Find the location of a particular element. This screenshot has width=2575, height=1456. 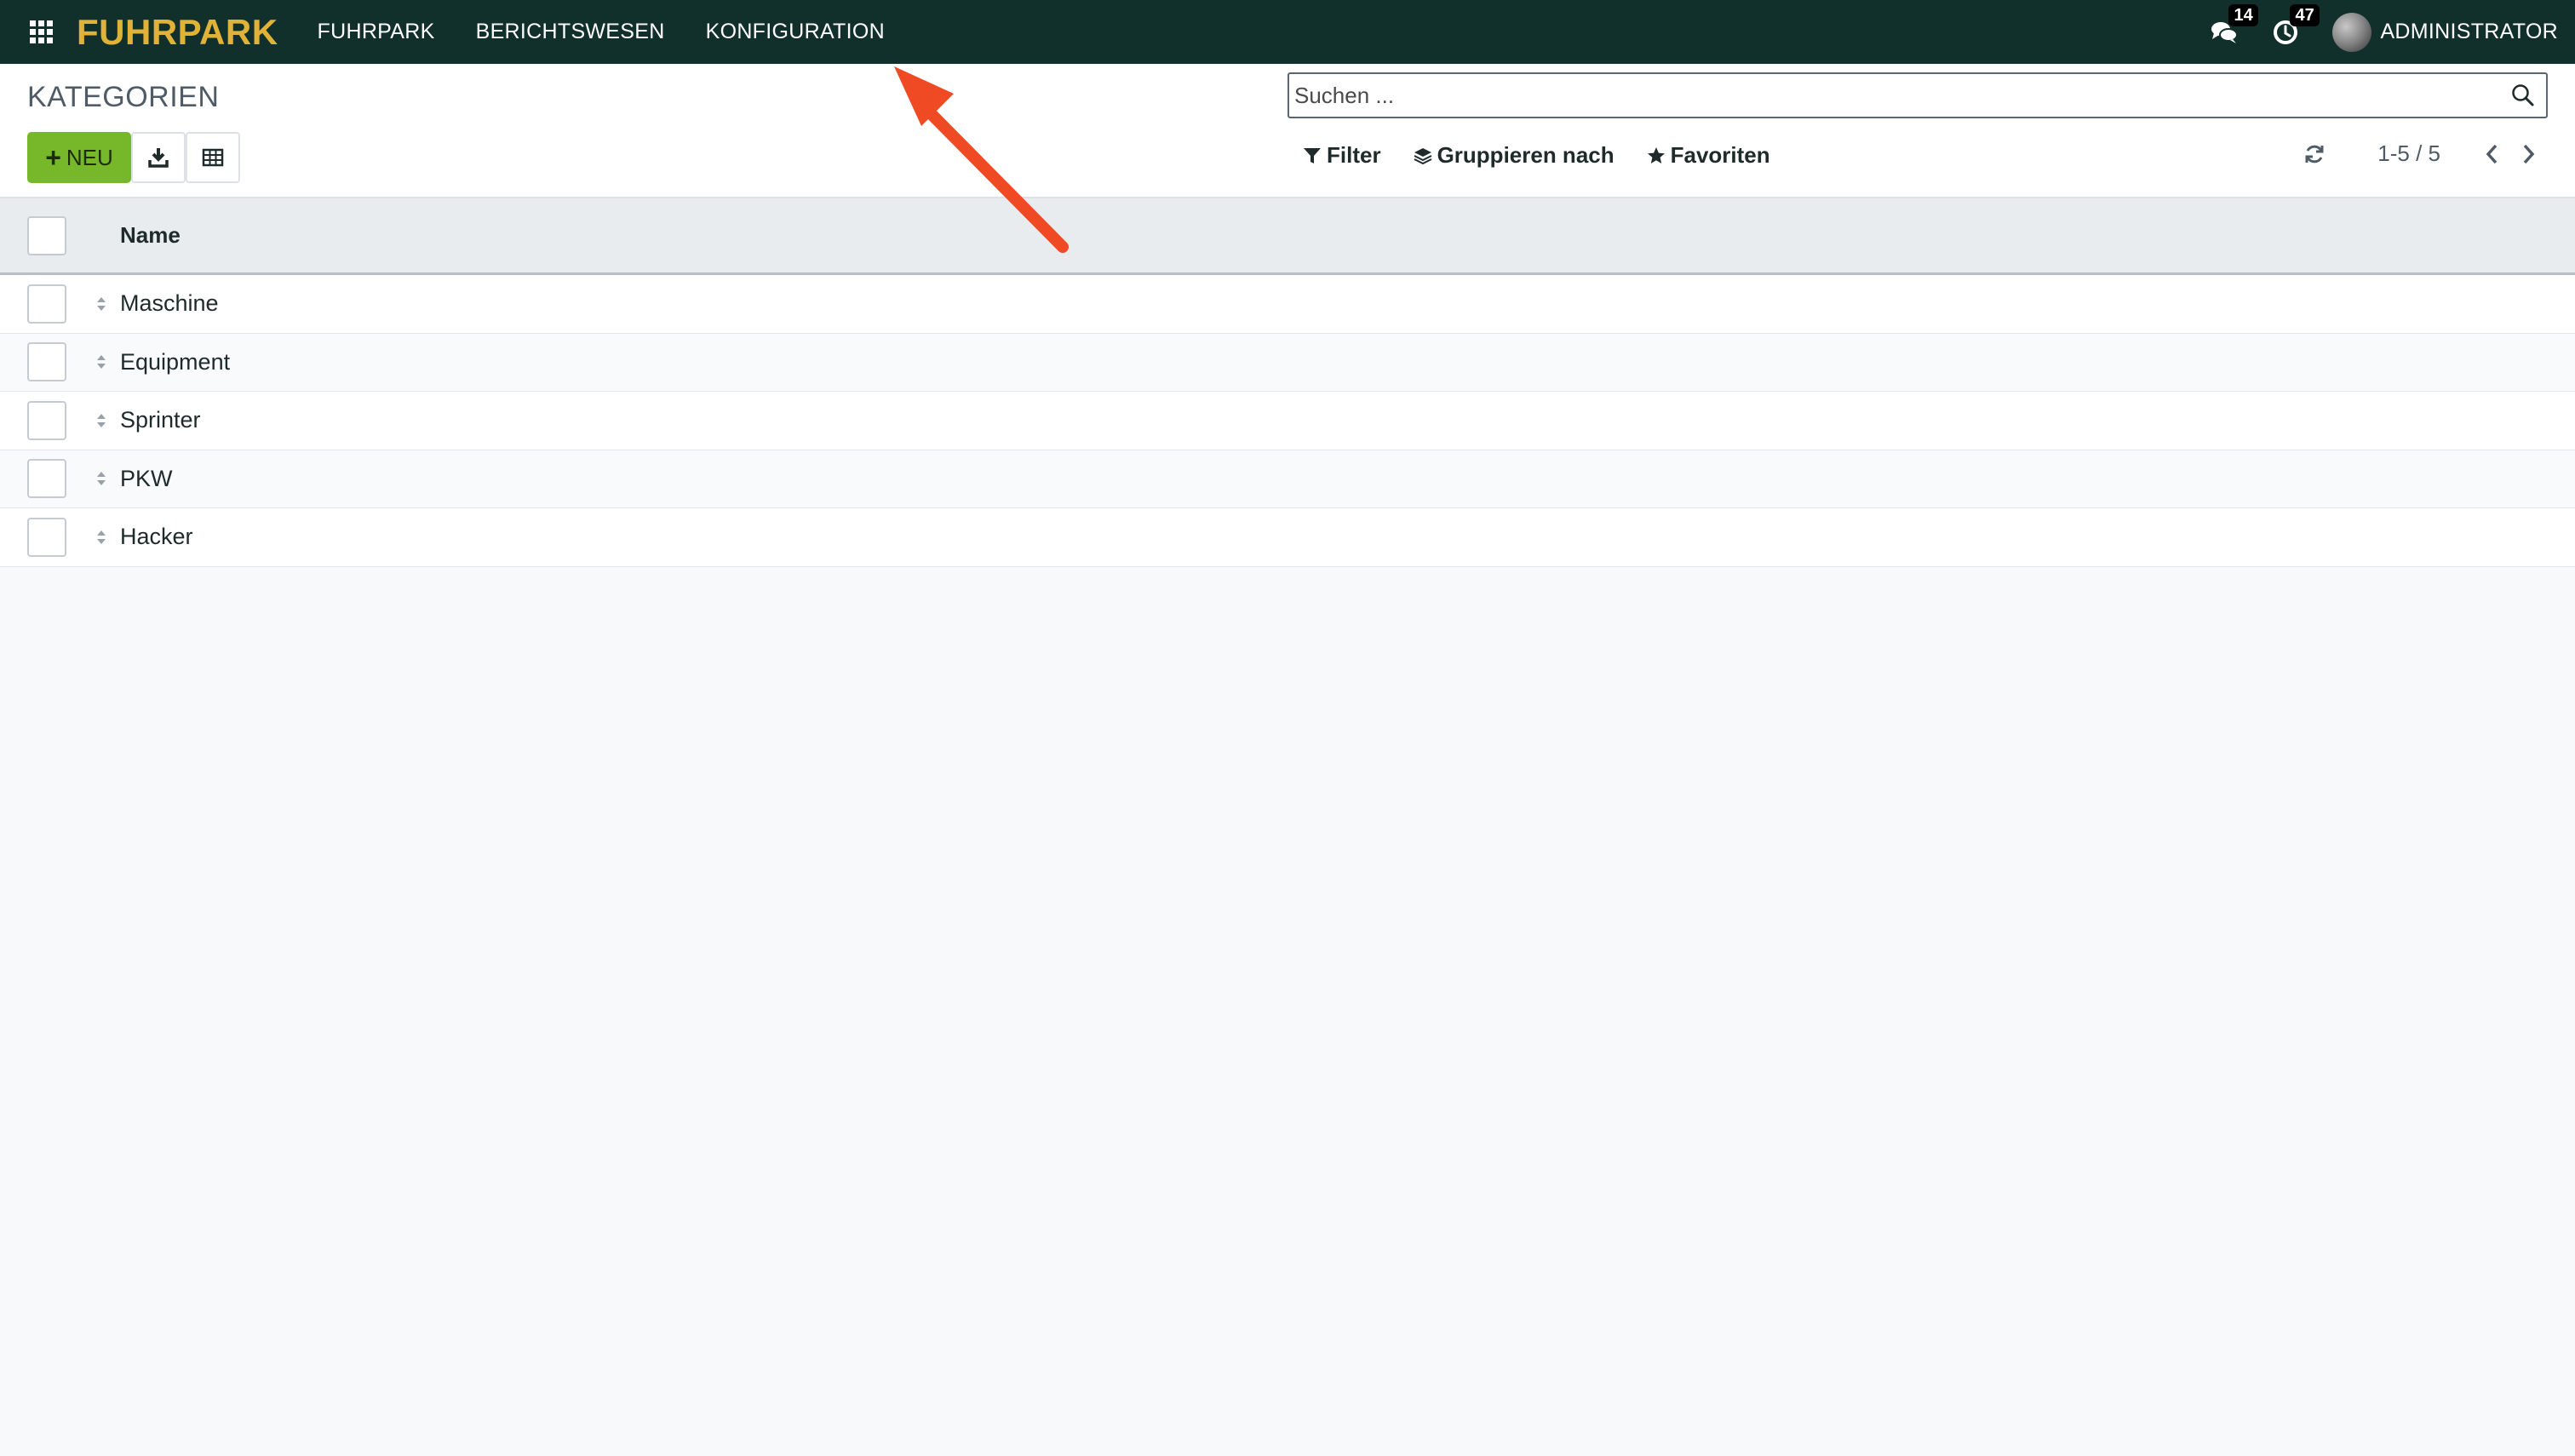

layers-icon is located at coordinates (1423, 155).